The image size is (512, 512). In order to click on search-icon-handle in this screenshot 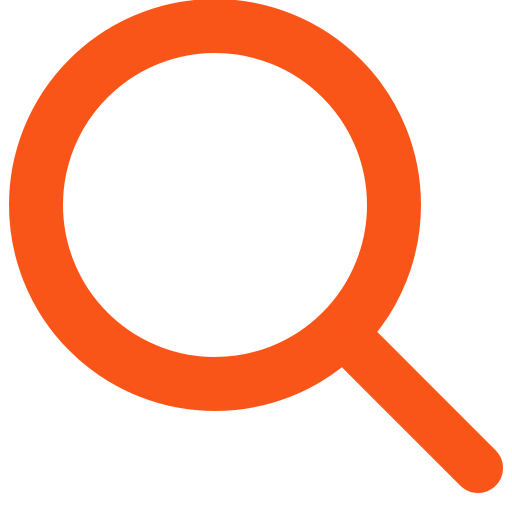, I will do `click(419, 409)`.